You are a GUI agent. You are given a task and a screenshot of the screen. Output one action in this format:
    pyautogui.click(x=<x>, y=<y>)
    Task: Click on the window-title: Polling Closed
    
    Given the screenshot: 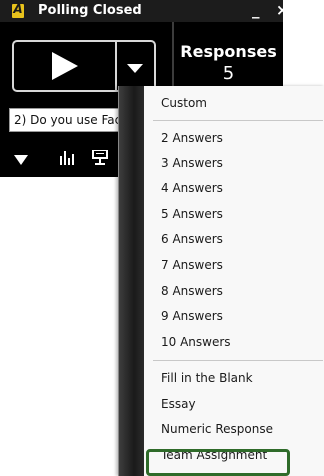 What is the action you would take?
    pyautogui.click(x=90, y=10)
    